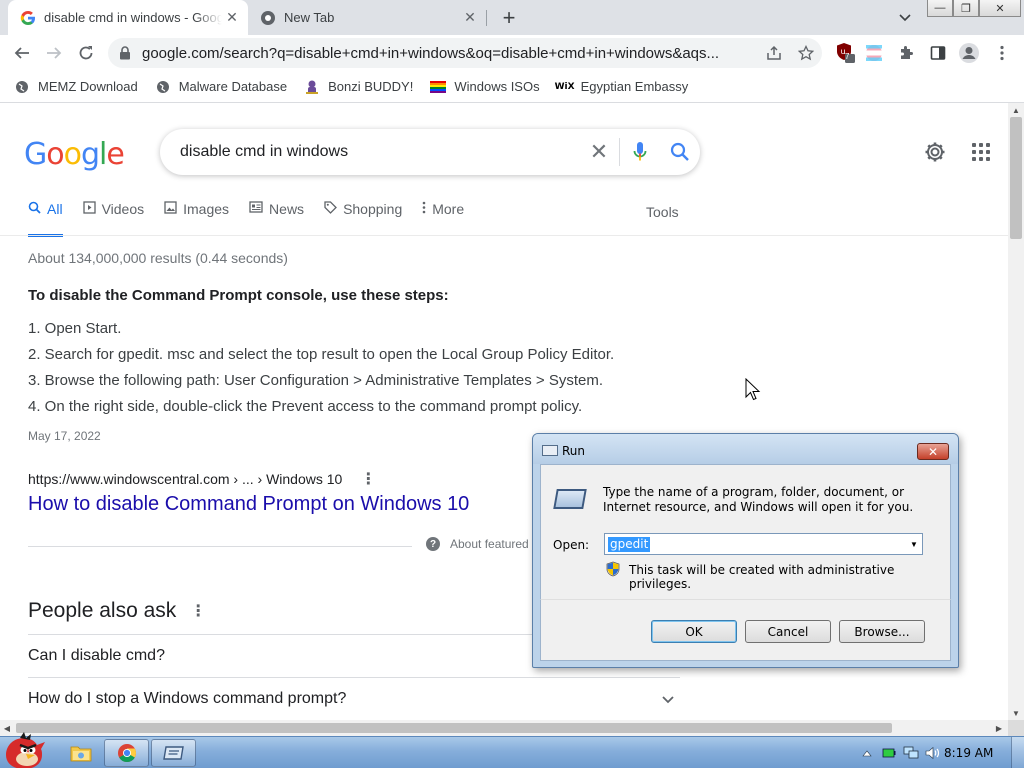 The height and width of the screenshot is (768, 1024). Describe the element at coordinates (570, 499) in the screenshot. I see `run-program-icon` at that location.